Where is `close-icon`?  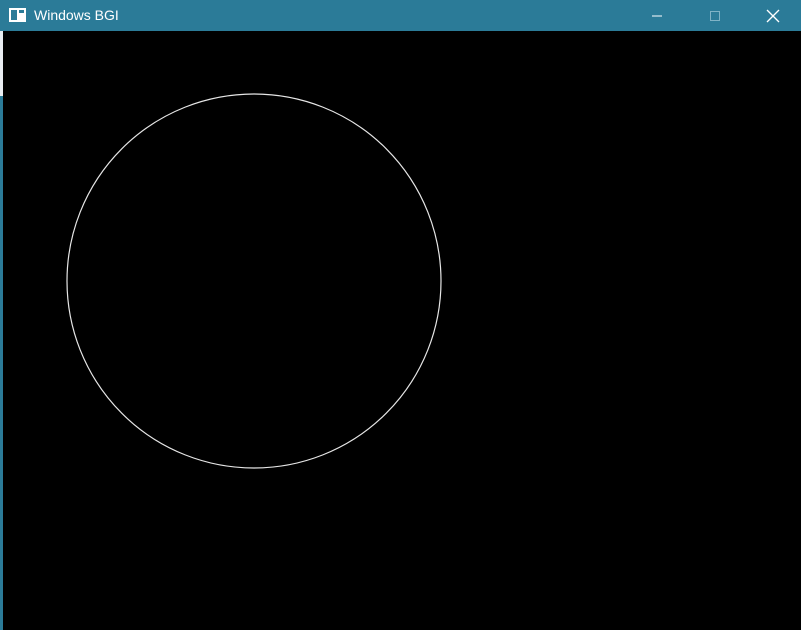
close-icon is located at coordinates (773, 15).